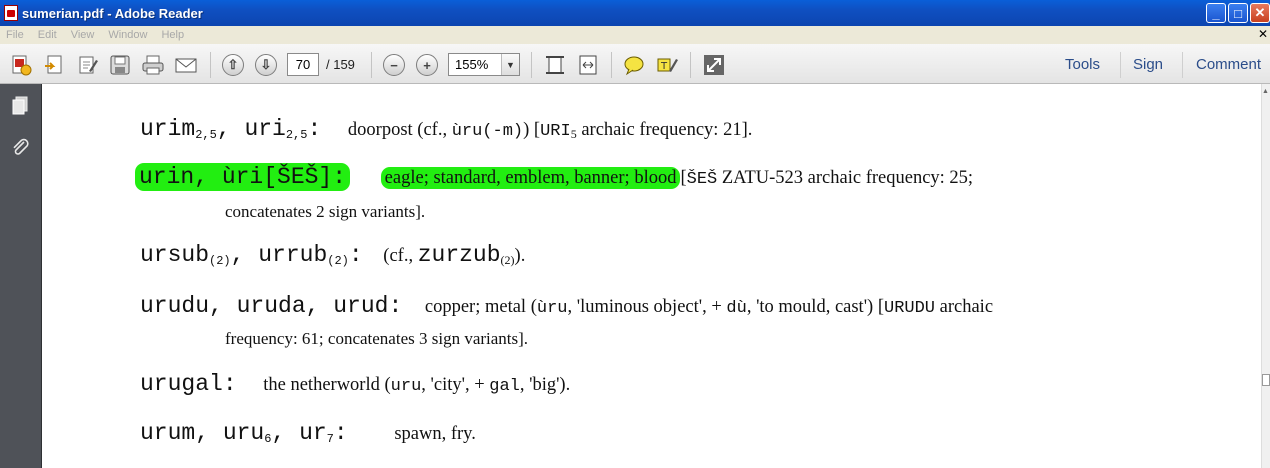 This screenshot has height=468, width=1270. I want to click on zoom-out-button: −, so click(394, 65).